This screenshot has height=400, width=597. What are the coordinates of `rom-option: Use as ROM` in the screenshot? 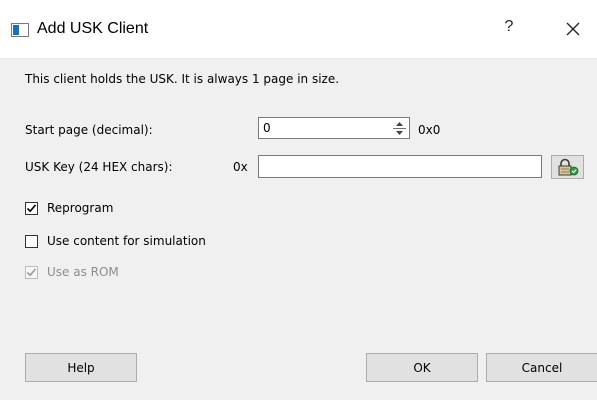 It's located at (72, 272).